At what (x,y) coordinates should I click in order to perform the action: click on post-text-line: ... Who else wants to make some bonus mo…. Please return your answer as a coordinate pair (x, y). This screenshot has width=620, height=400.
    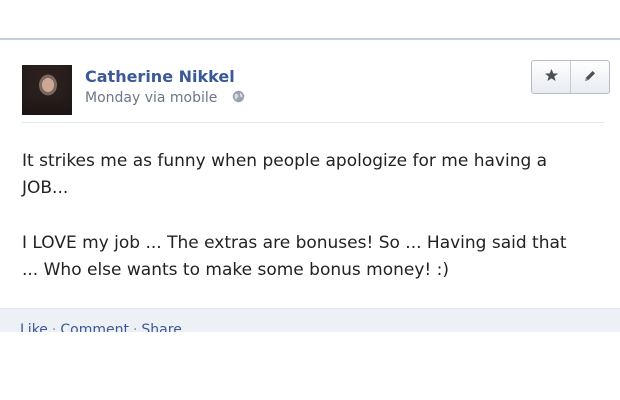
    Looking at the image, I should click on (235, 270).